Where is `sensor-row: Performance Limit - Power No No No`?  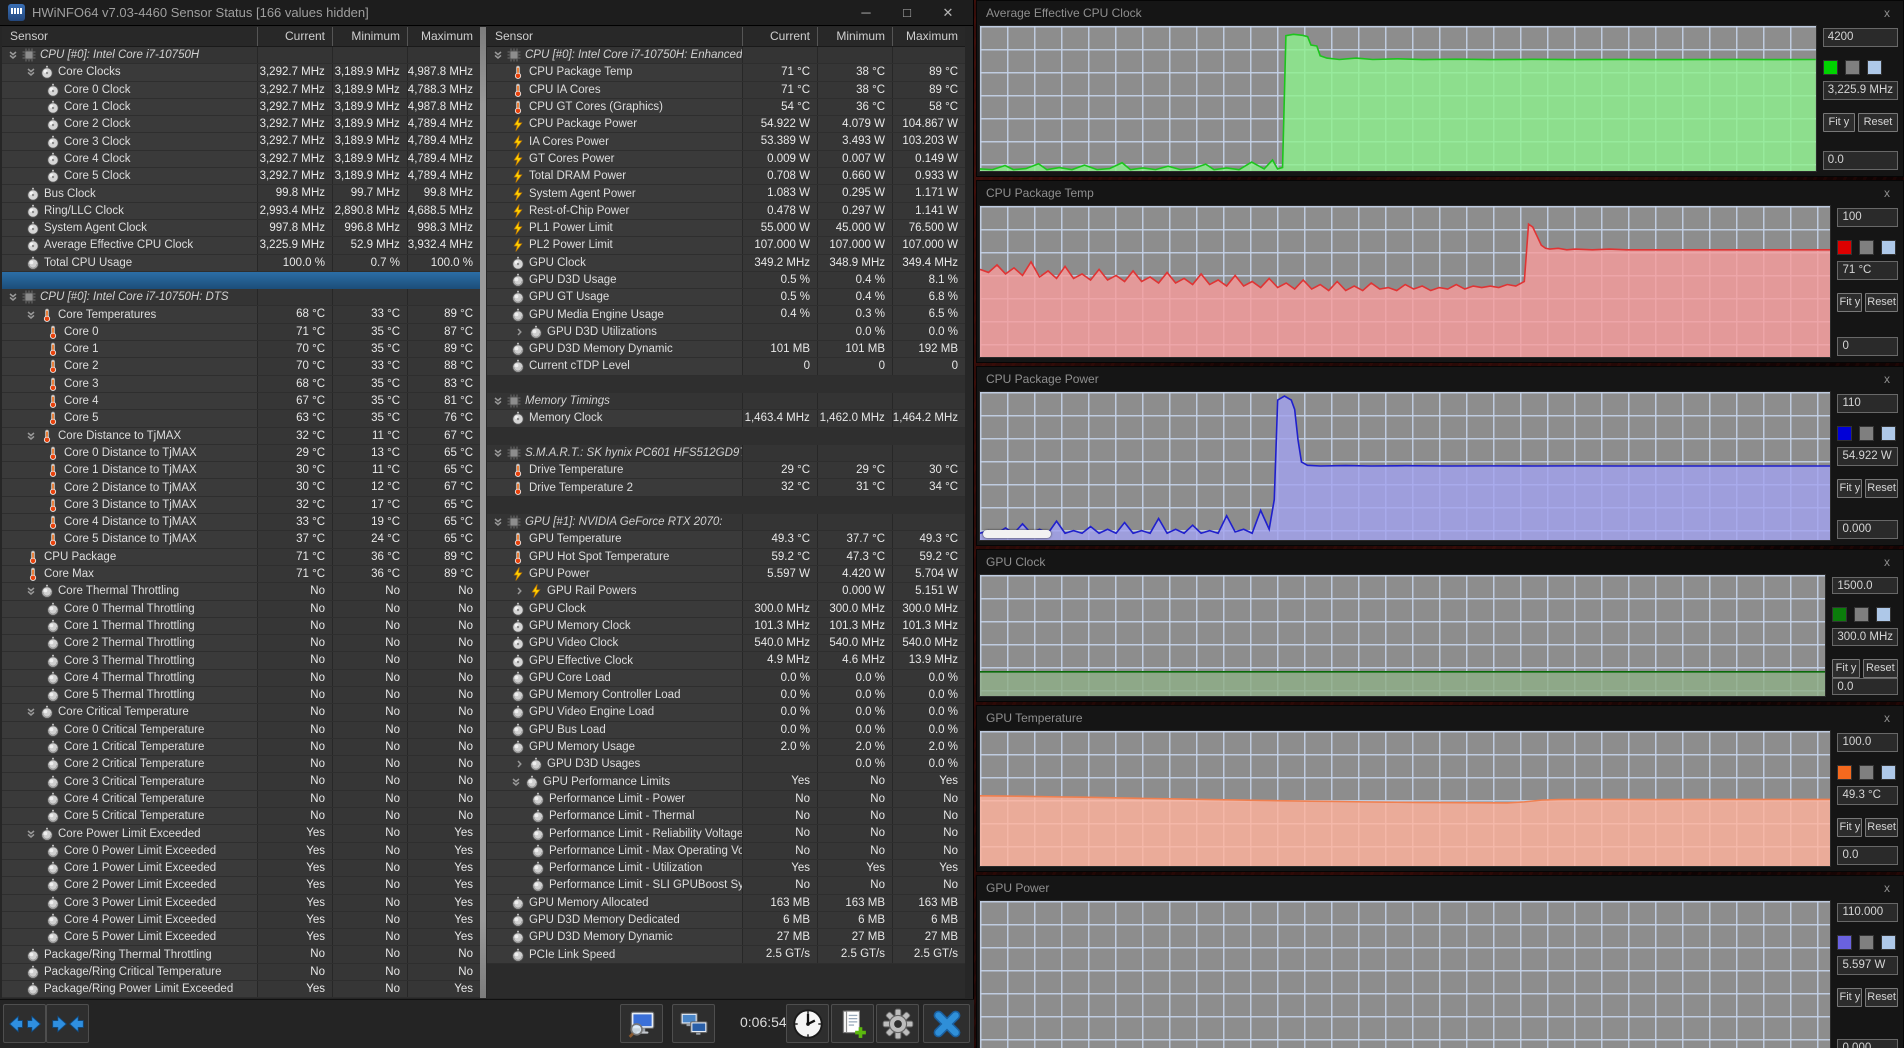 sensor-row: Performance Limit - Power No No No is located at coordinates (726, 799).